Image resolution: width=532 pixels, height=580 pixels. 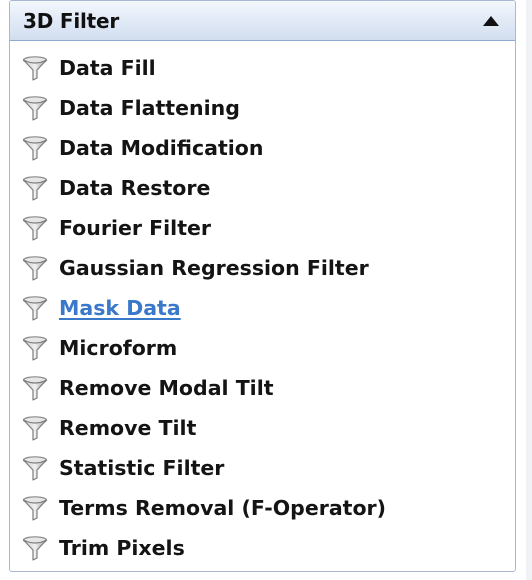 What do you see at coordinates (262, 68) in the screenshot?
I see `list-item: Data Fill` at bounding box center [262, 68].